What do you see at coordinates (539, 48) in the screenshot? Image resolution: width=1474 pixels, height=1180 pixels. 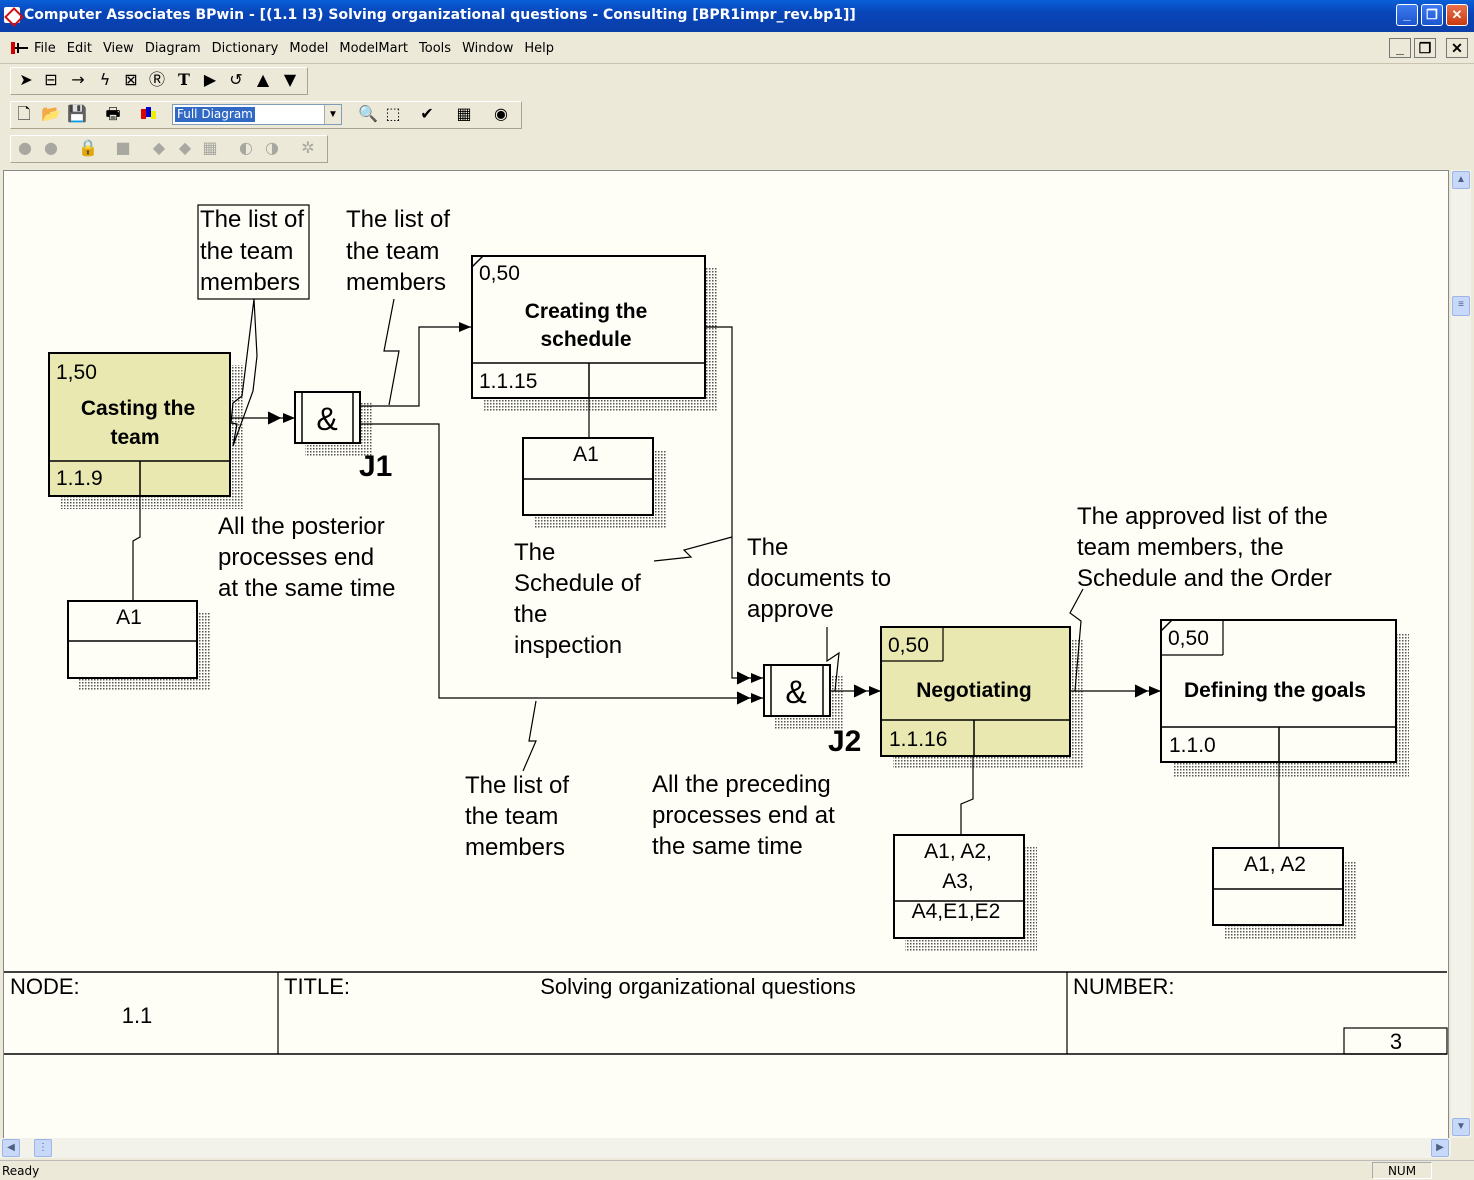 I see `menu-item-help: Help` at bounding box center [539, 48].